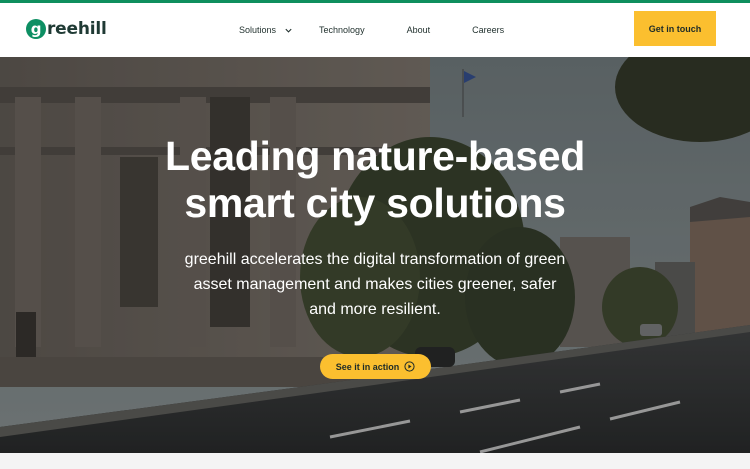 The width and height of the screenshot is (750, 469). What do you see at coordinates (375, 309) in the screenshot?
I see `hero-subtitle-line: and more resilient.` at bounding box center [375, 309].